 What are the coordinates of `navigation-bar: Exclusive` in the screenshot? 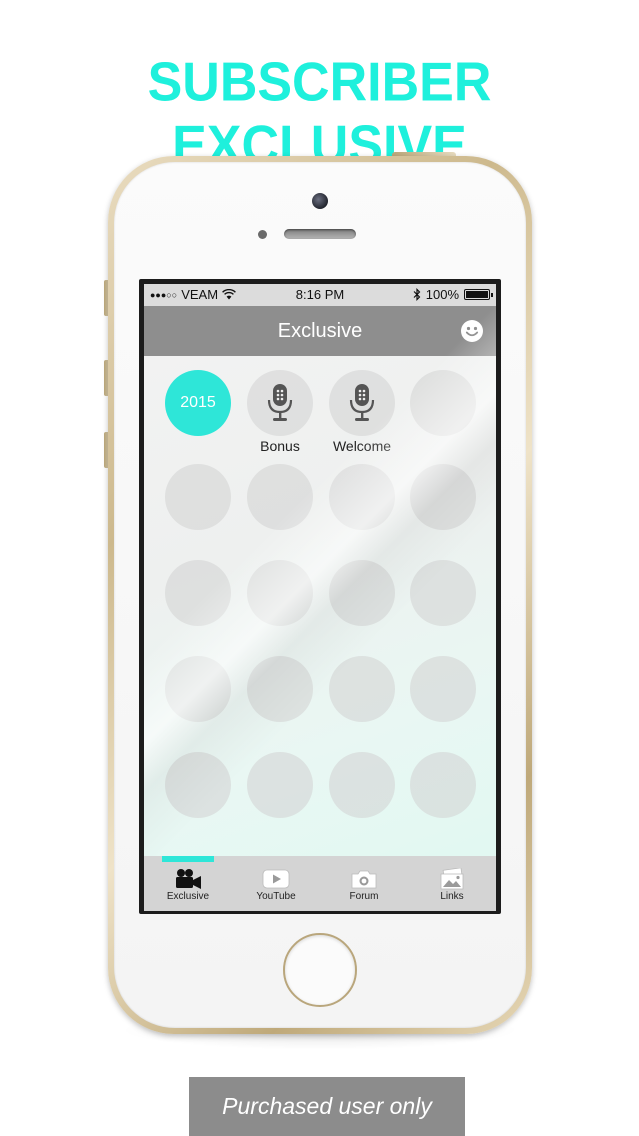 It's located at (320, 331).